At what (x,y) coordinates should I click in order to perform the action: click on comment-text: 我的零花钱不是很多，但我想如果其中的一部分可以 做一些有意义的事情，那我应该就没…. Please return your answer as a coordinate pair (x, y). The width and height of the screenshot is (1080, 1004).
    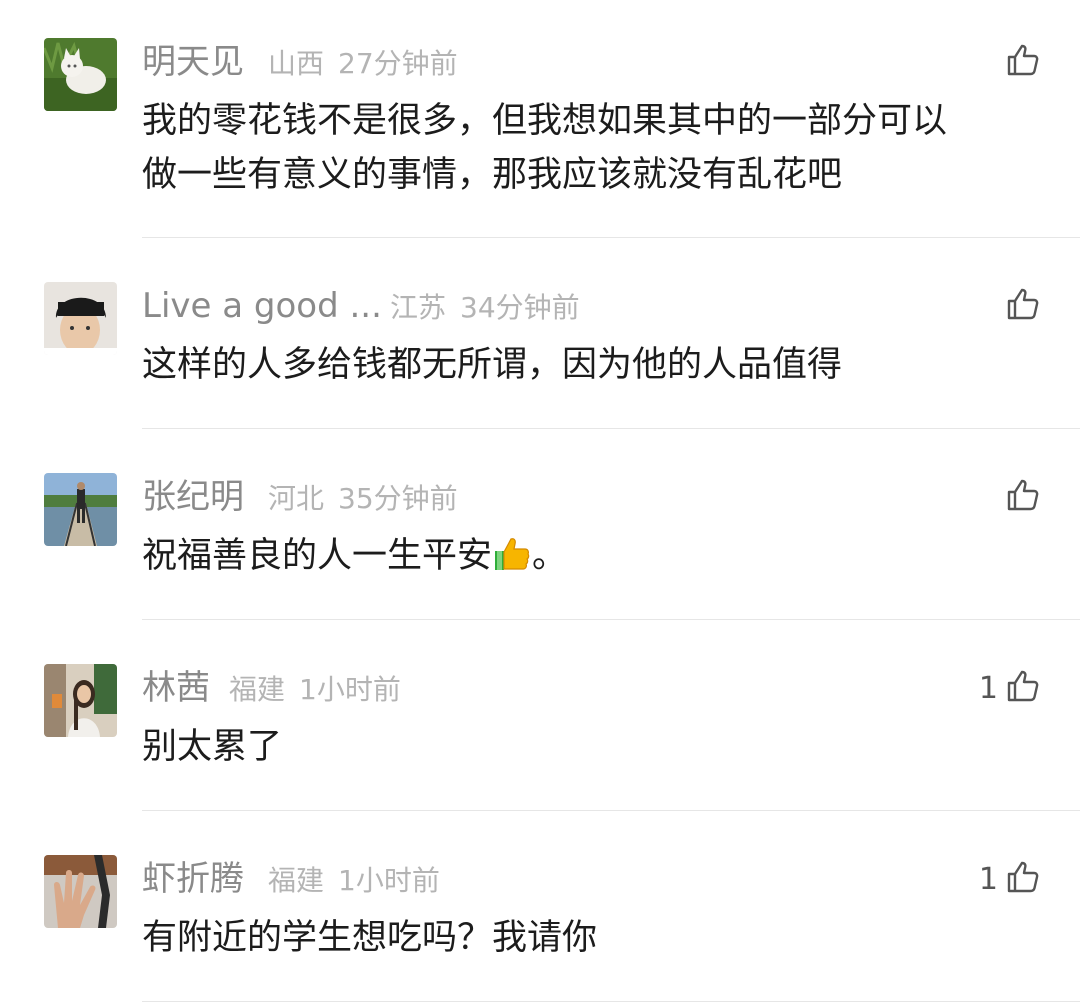
    Looking at the image, I should click on (592, 148).